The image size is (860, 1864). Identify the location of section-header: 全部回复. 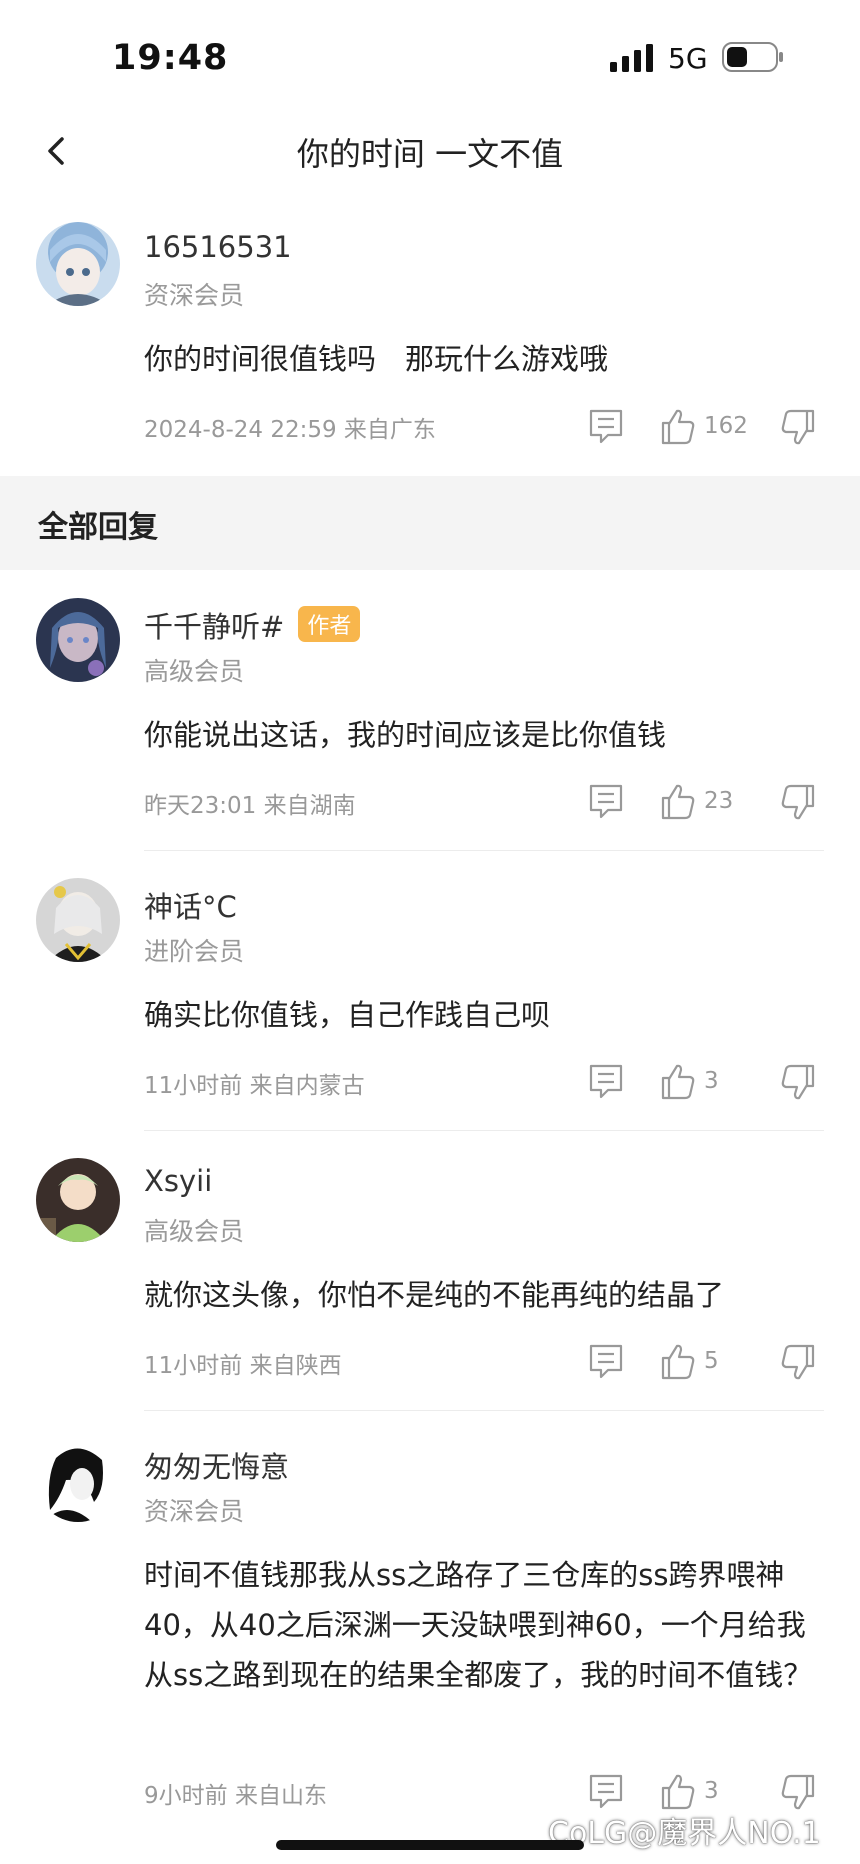
(430, 523).